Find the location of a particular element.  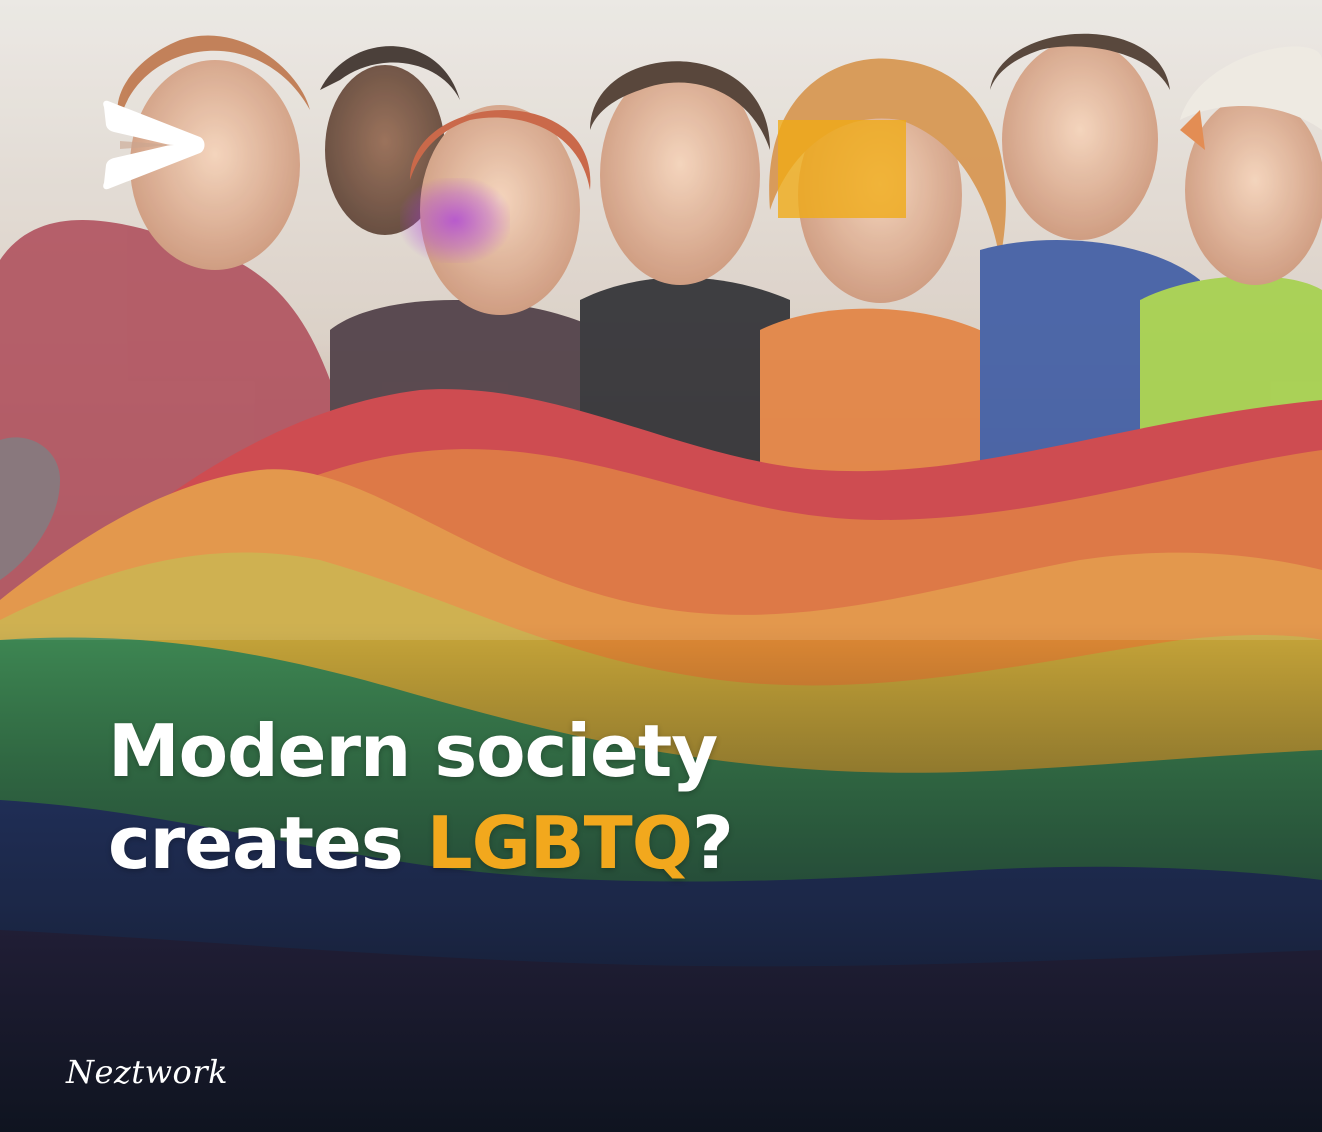

headline-line-1: Modern society is located at coordinates (413, 751).